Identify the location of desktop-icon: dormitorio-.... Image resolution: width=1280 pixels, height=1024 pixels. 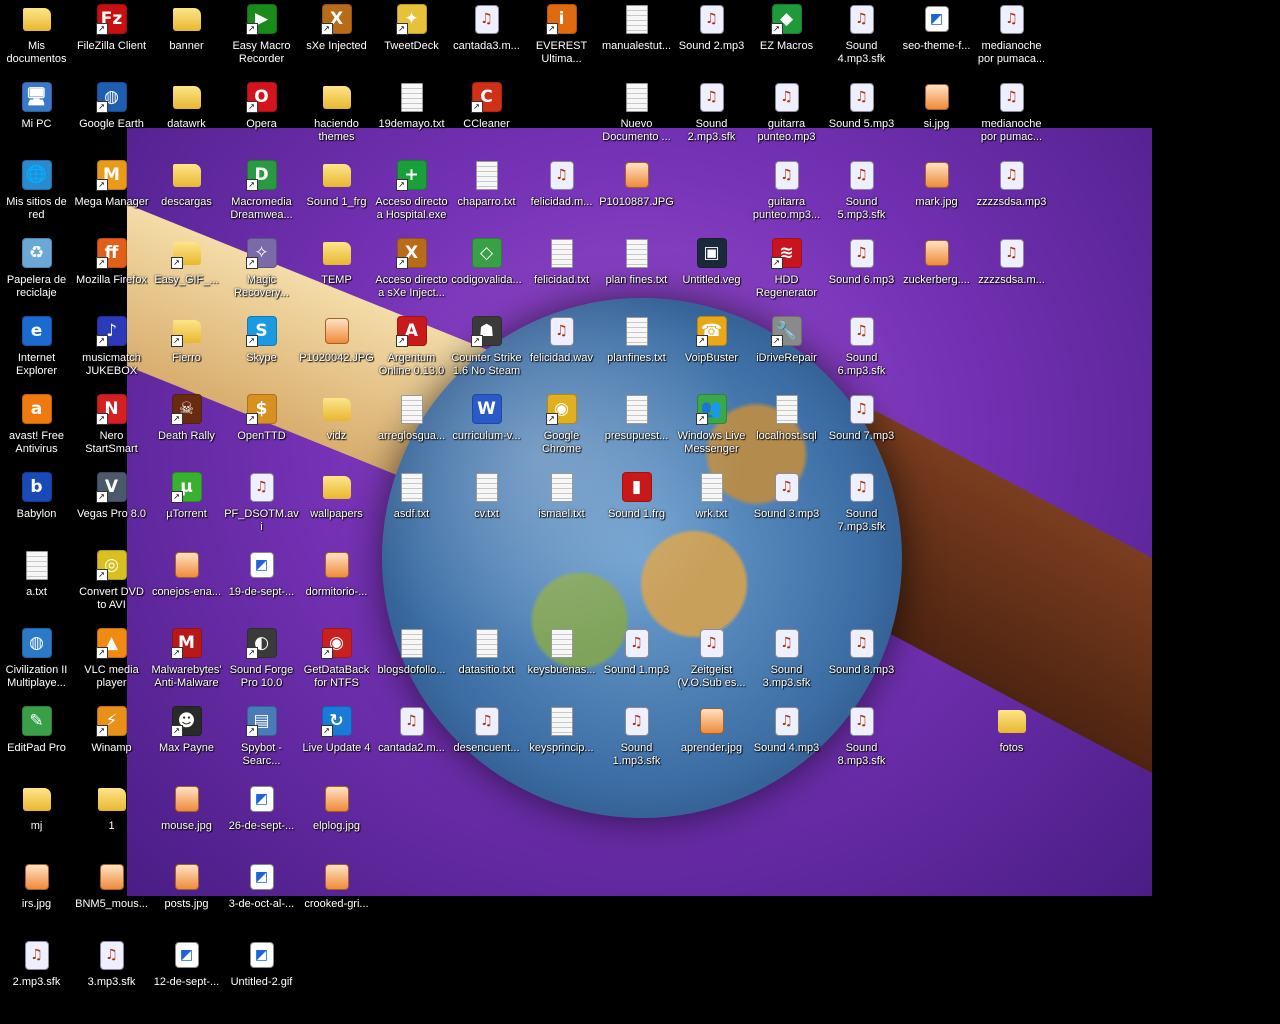
(336, 585).